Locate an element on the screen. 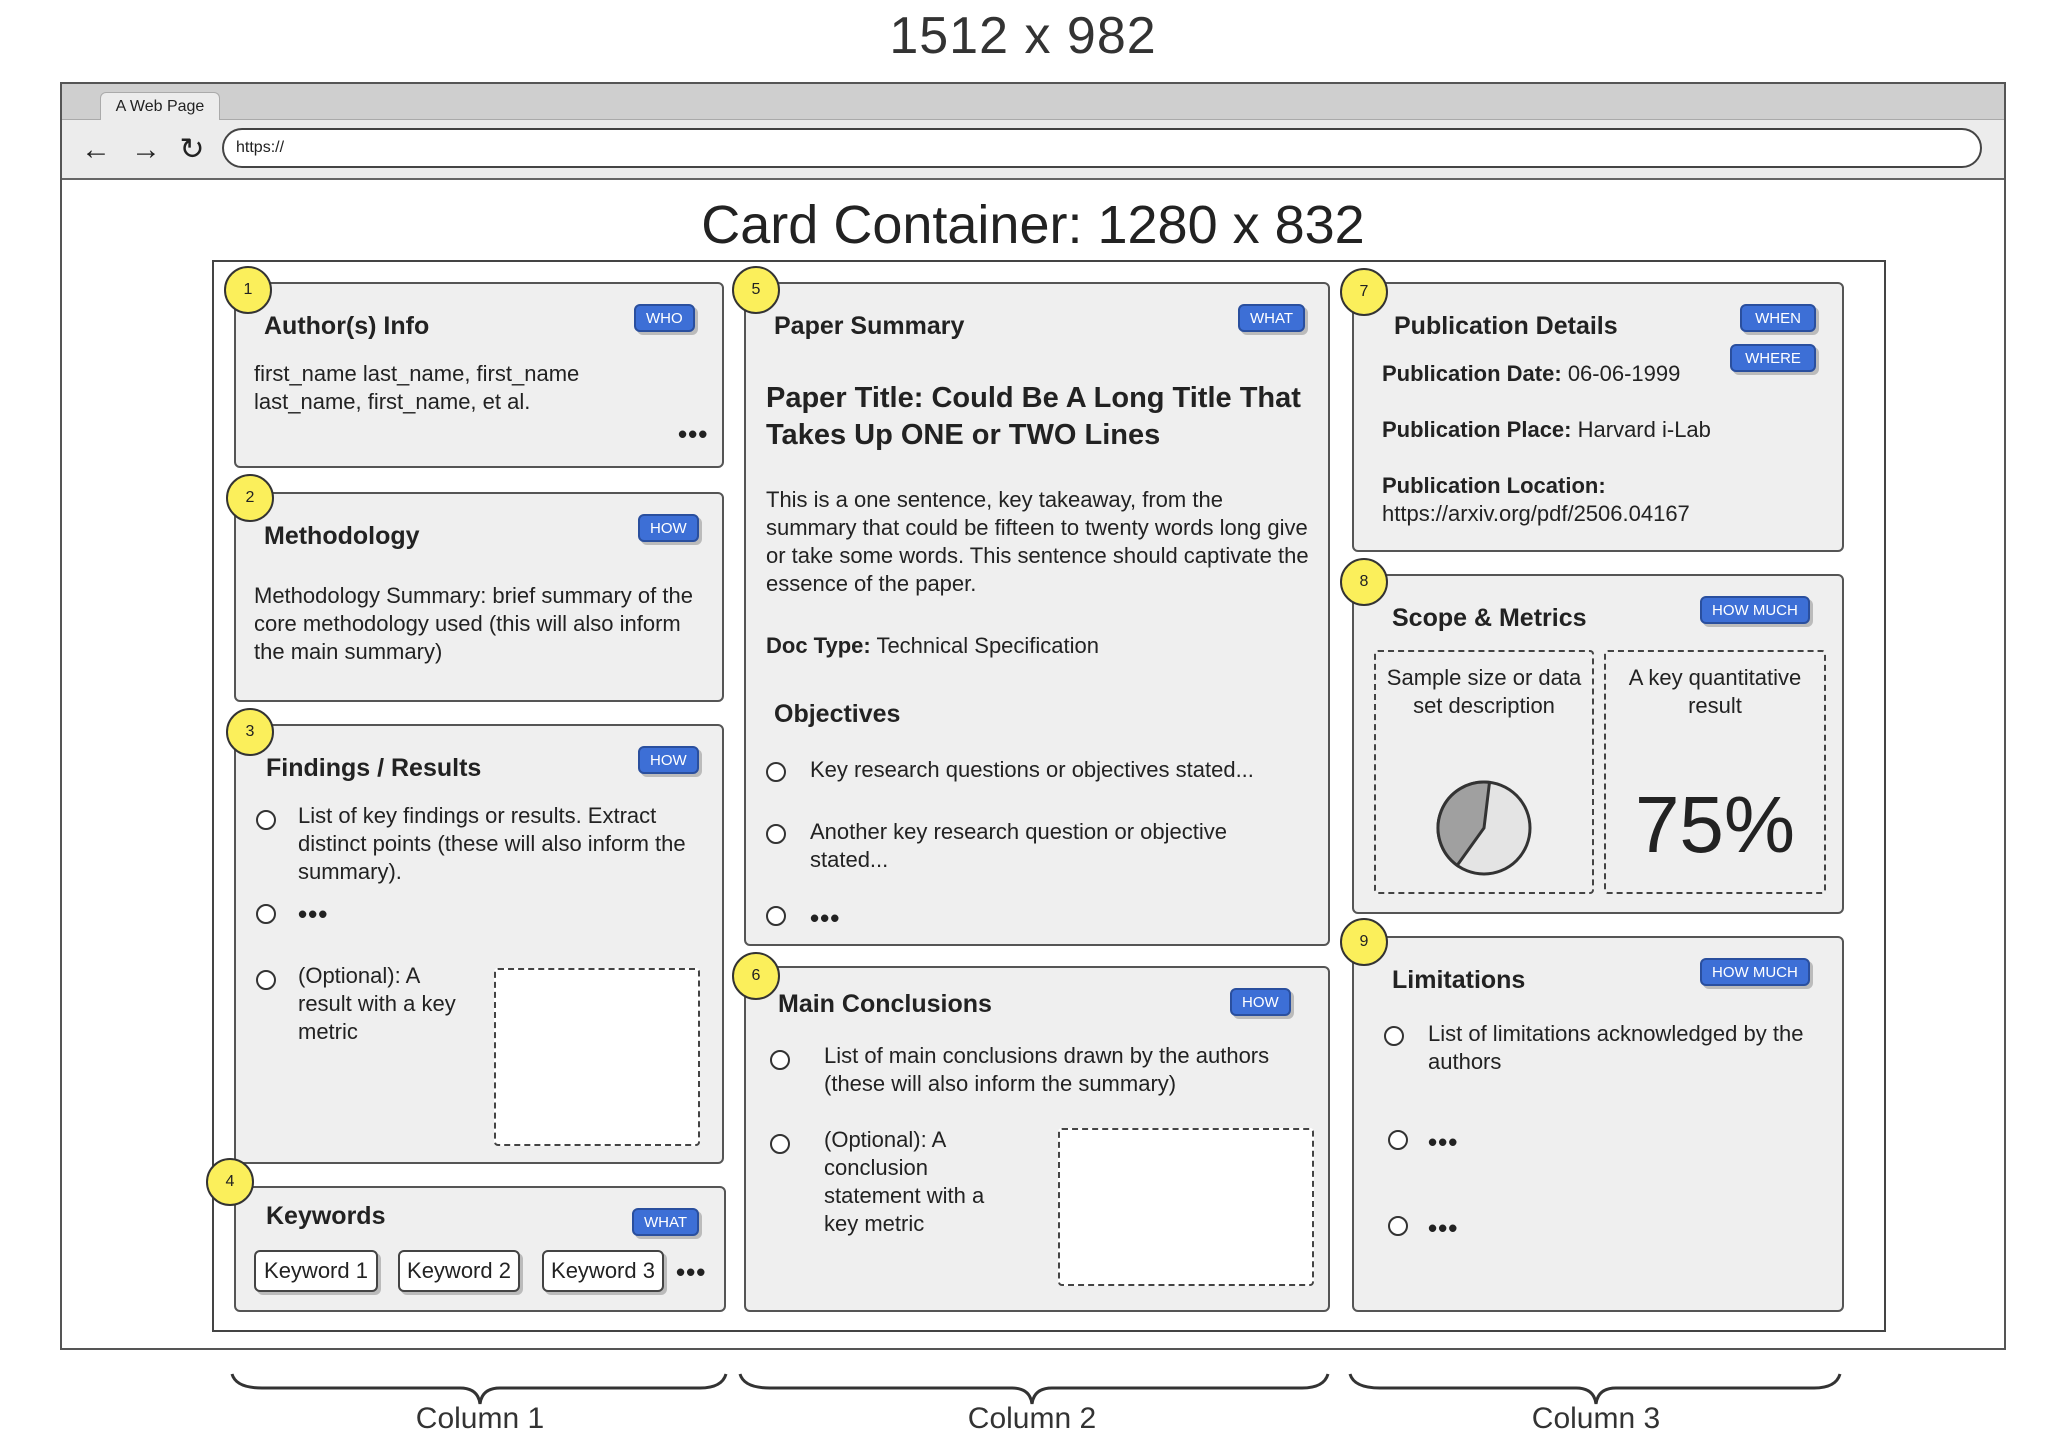 The height and width of the screenshot is (1444, 2046). publication-place-value: Harvard i-Lab is located at coordinates (1644, 429).